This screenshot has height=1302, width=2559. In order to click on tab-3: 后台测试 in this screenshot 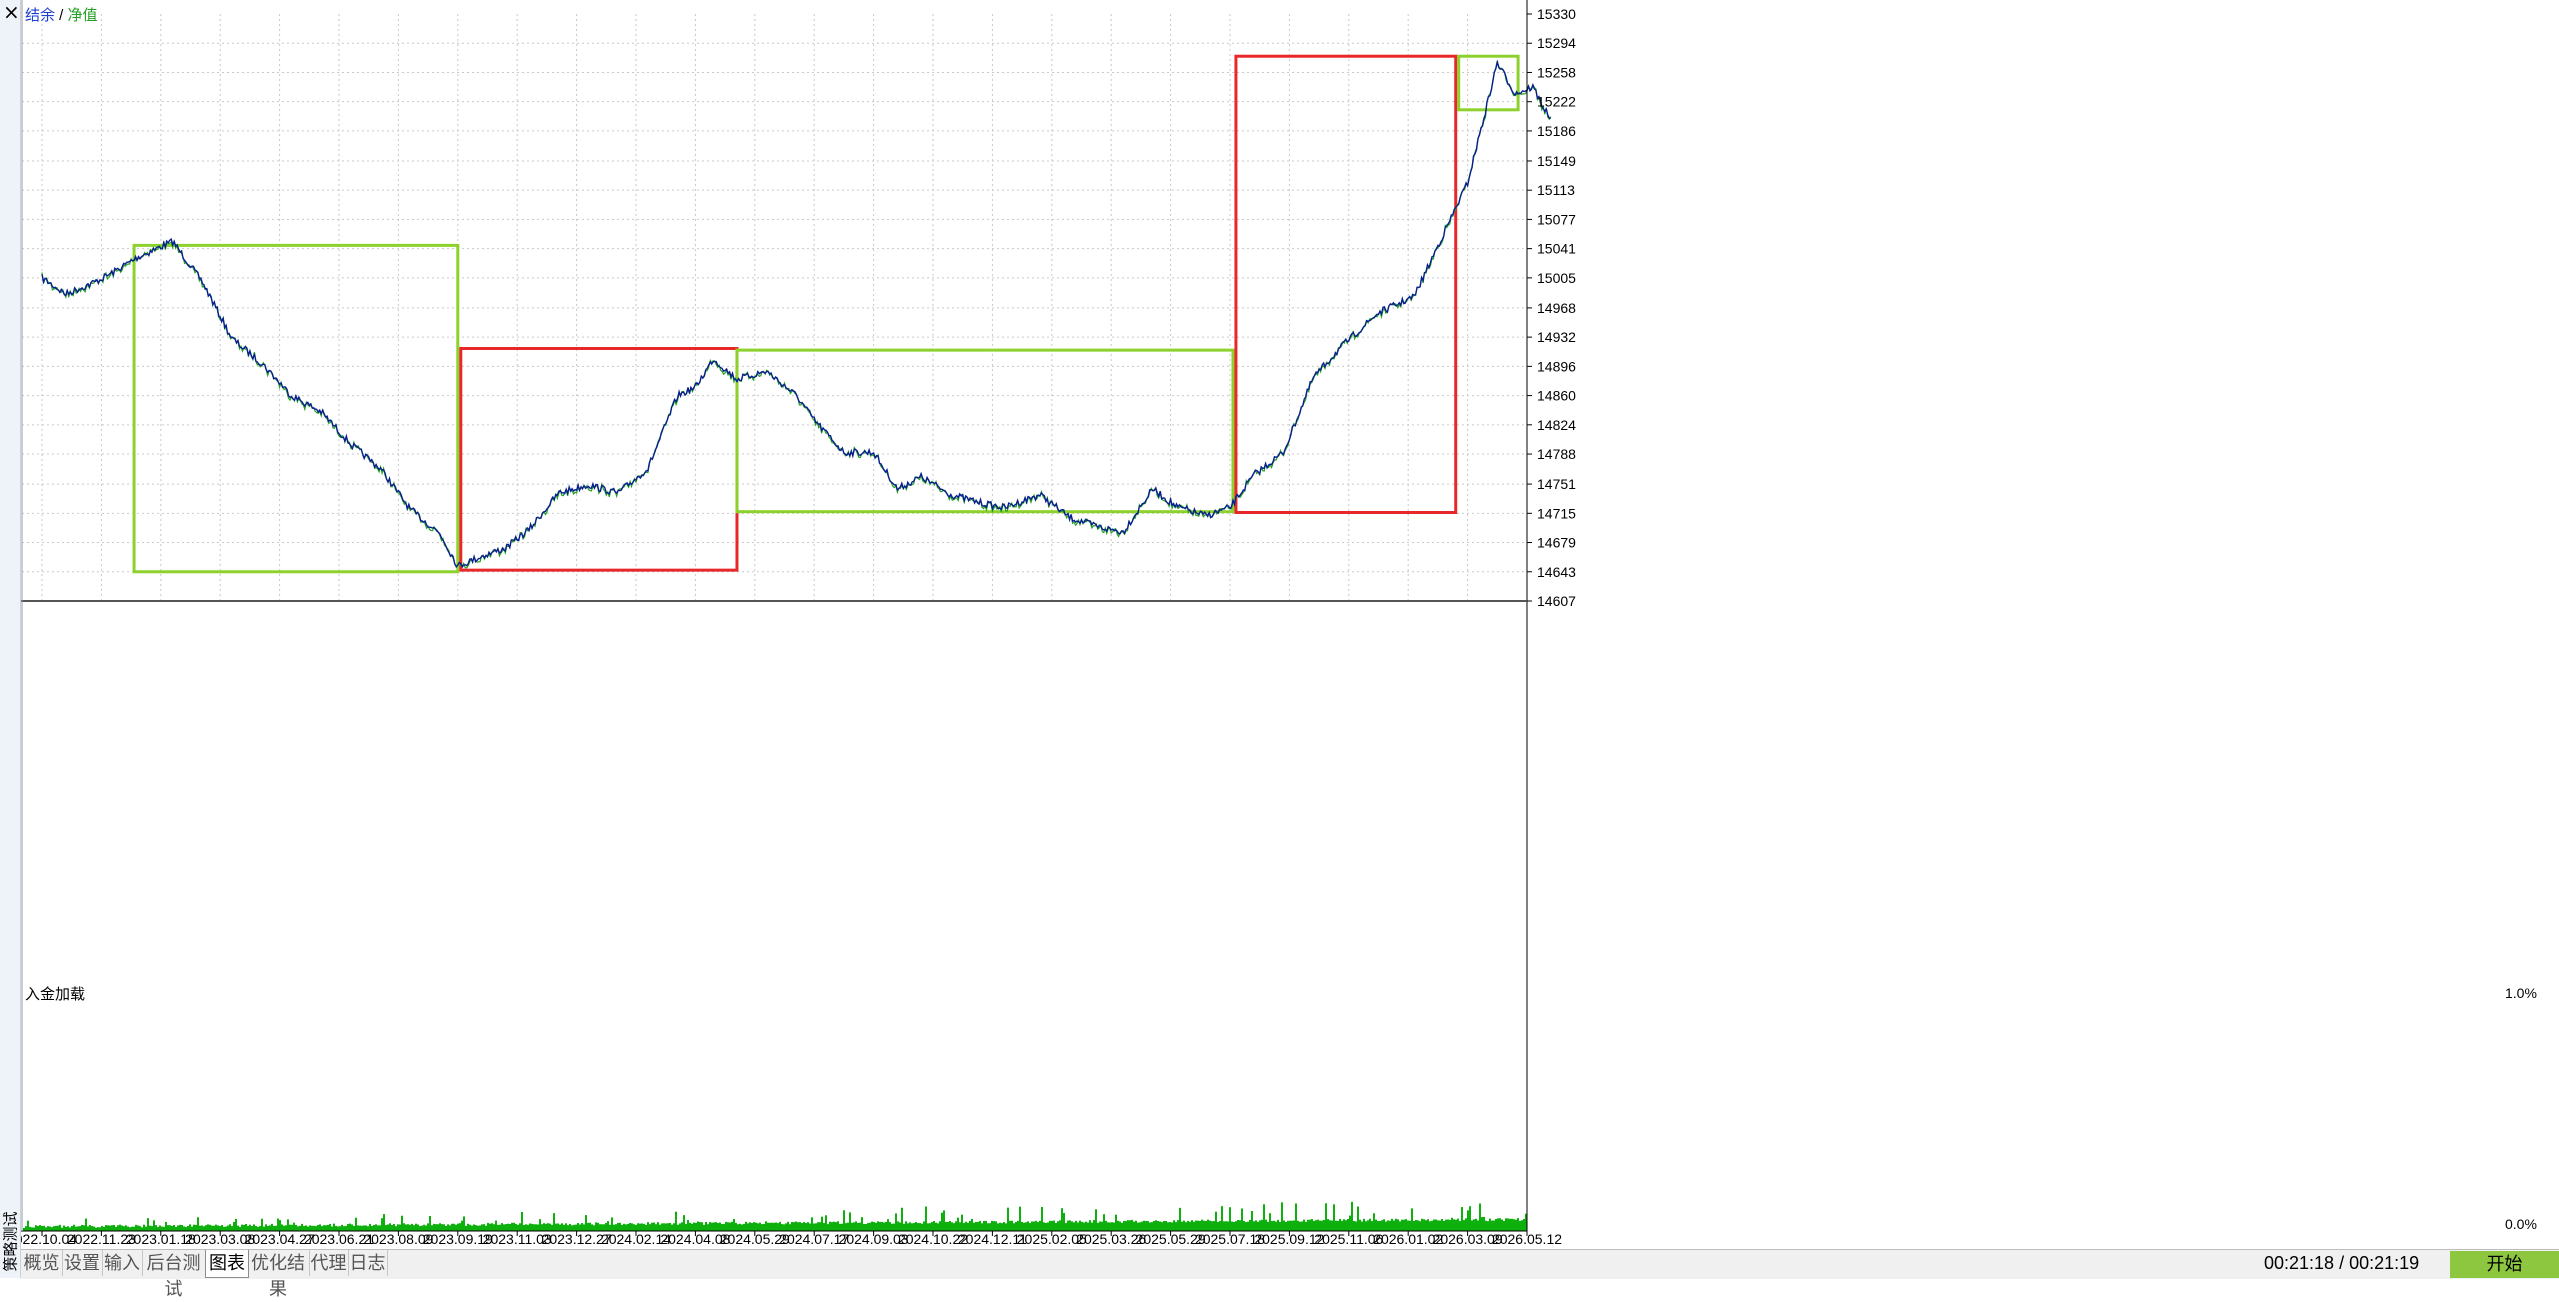, I will do `click(174, 1274)`.